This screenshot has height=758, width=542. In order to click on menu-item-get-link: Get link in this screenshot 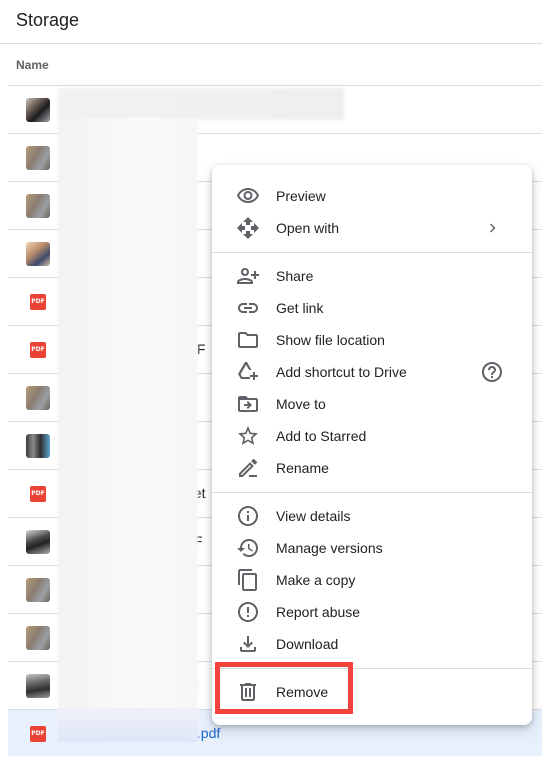, I will do `click(372, 308)`.